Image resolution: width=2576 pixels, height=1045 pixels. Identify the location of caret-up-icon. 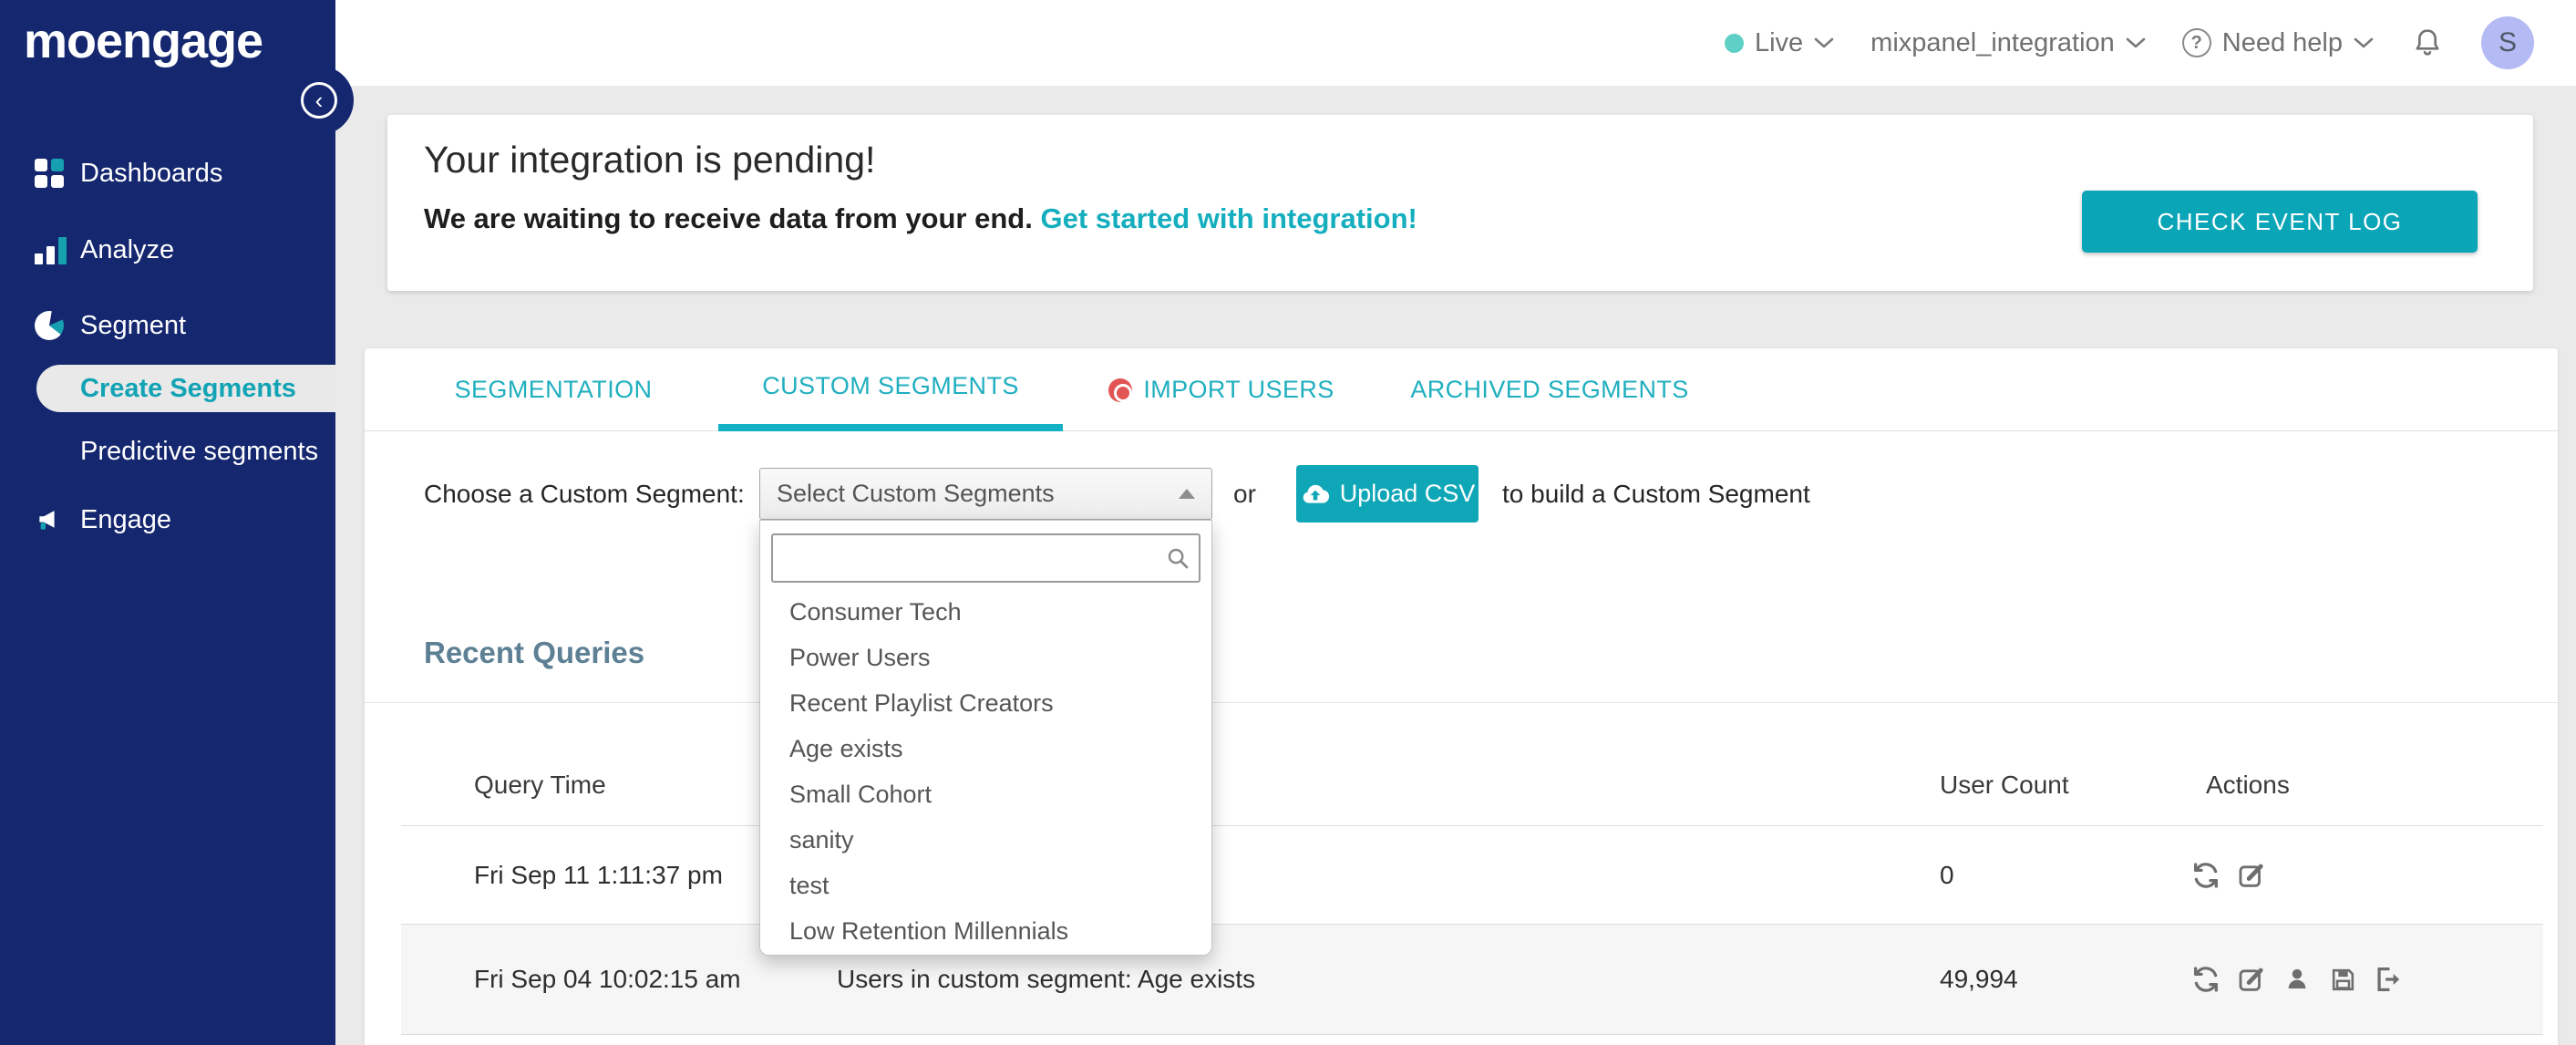
(1187, 494).